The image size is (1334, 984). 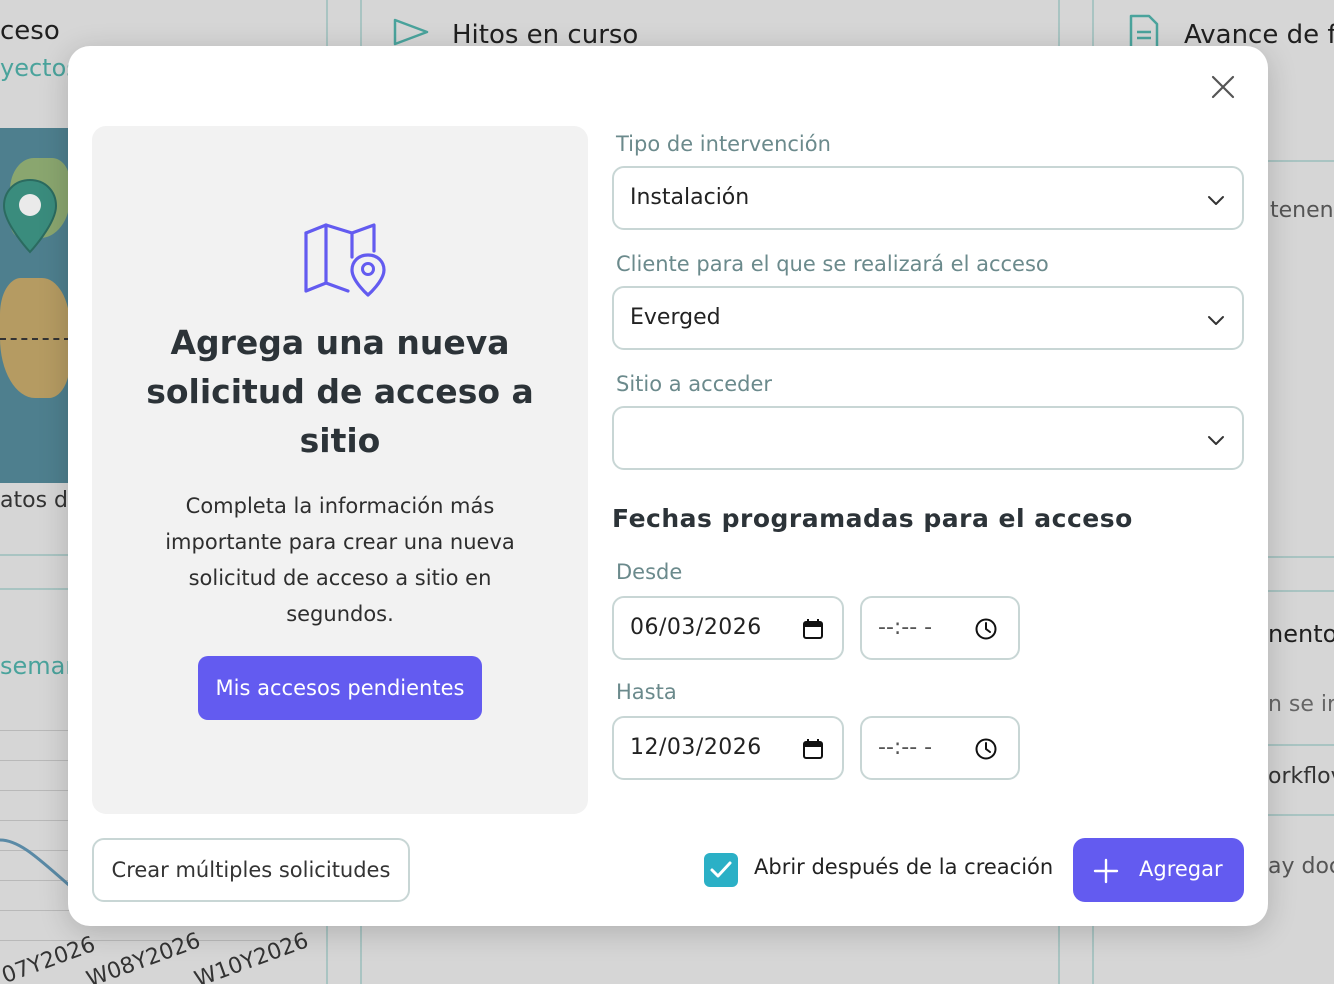 I want to click on background-text: n se ir, so click(x=1301, y=704).